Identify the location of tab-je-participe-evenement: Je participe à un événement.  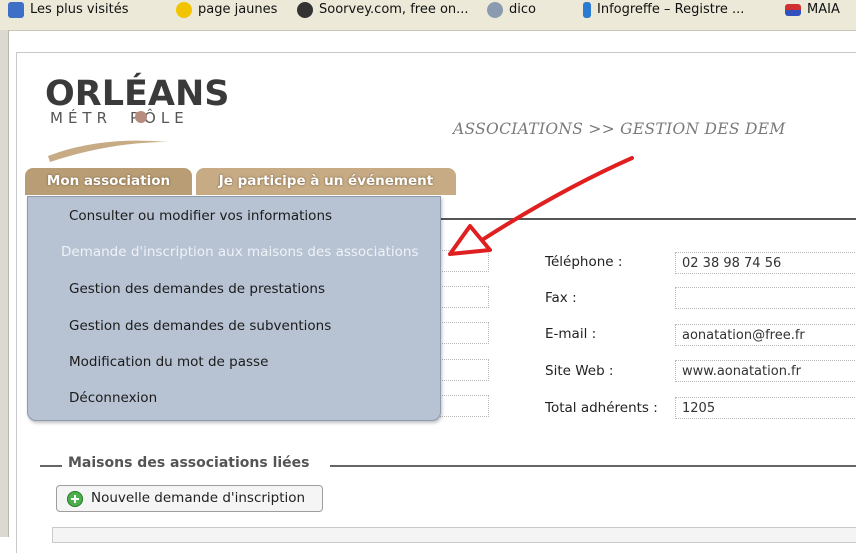
(326, 181).